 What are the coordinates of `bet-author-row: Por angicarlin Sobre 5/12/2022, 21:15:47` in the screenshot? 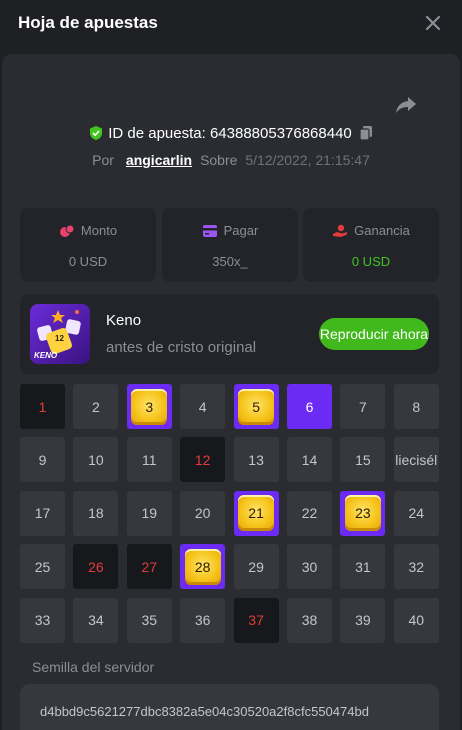 It's located at (231, 160).